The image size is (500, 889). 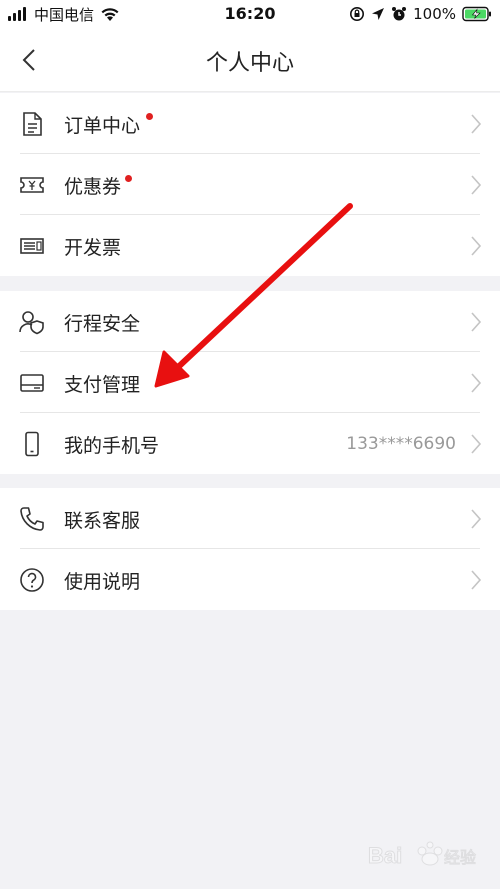 What do you see at coordinates (250, 579) in the screenshot?
I see `menu-item-help: 使用说明` at bounding box center [250, 579].